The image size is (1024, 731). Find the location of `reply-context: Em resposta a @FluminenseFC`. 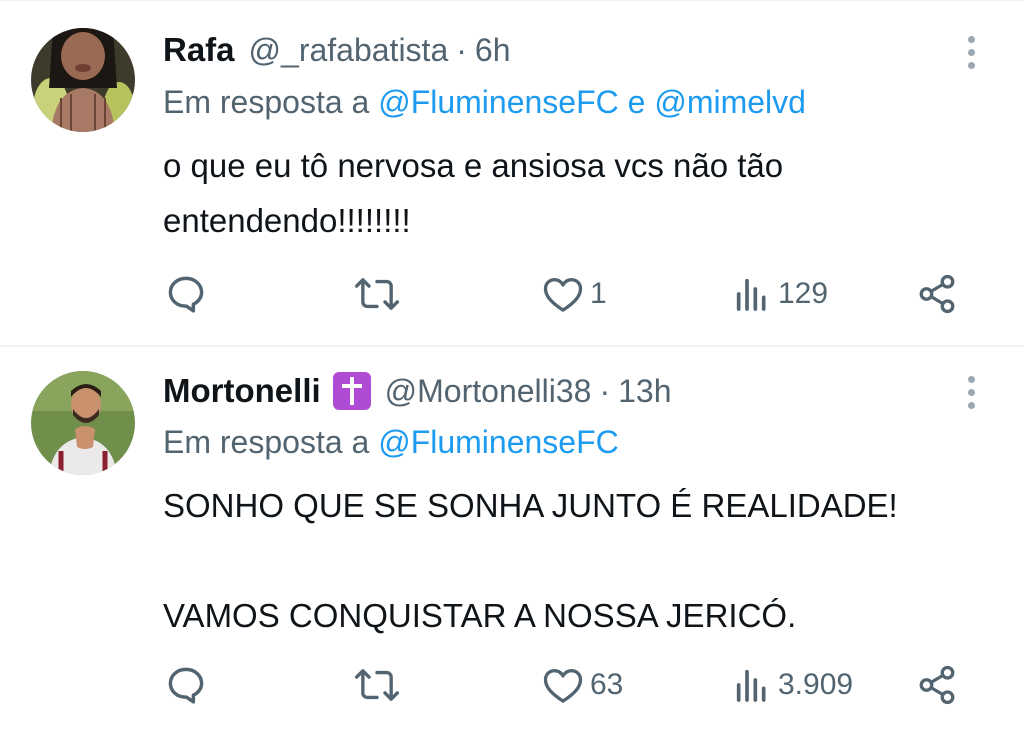

reply-context: Em resposta a @FluminenseFC is located at coordinates (391, 442).